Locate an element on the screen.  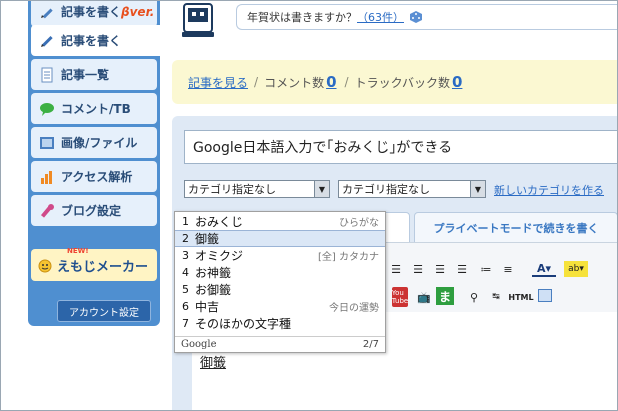
ime-candidate: 3 オミクジ [全] カタカナ is located at coordinates (280, 255).